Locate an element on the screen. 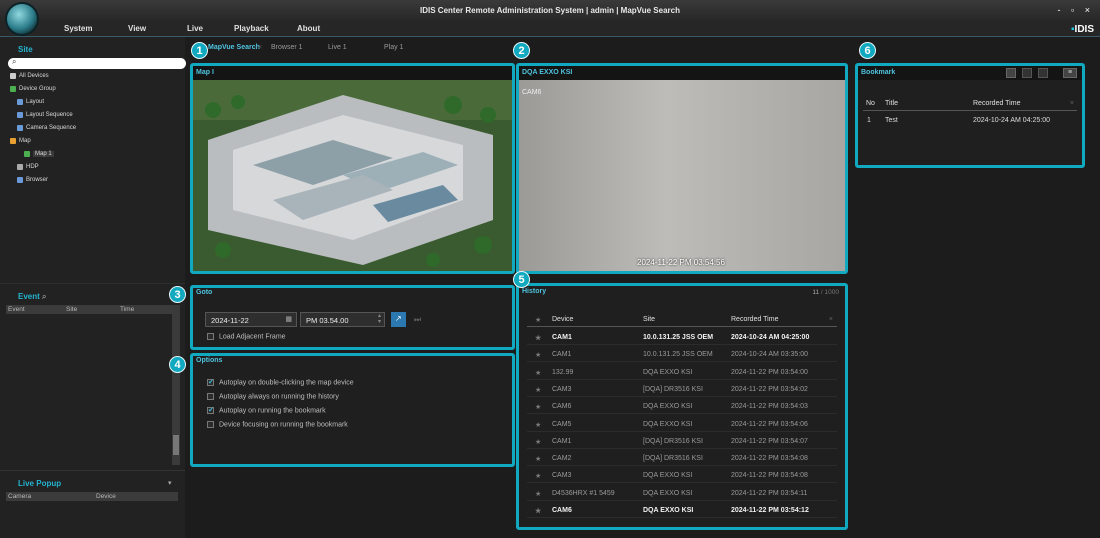  tree-item: Map is located at coordinates (20, 141).